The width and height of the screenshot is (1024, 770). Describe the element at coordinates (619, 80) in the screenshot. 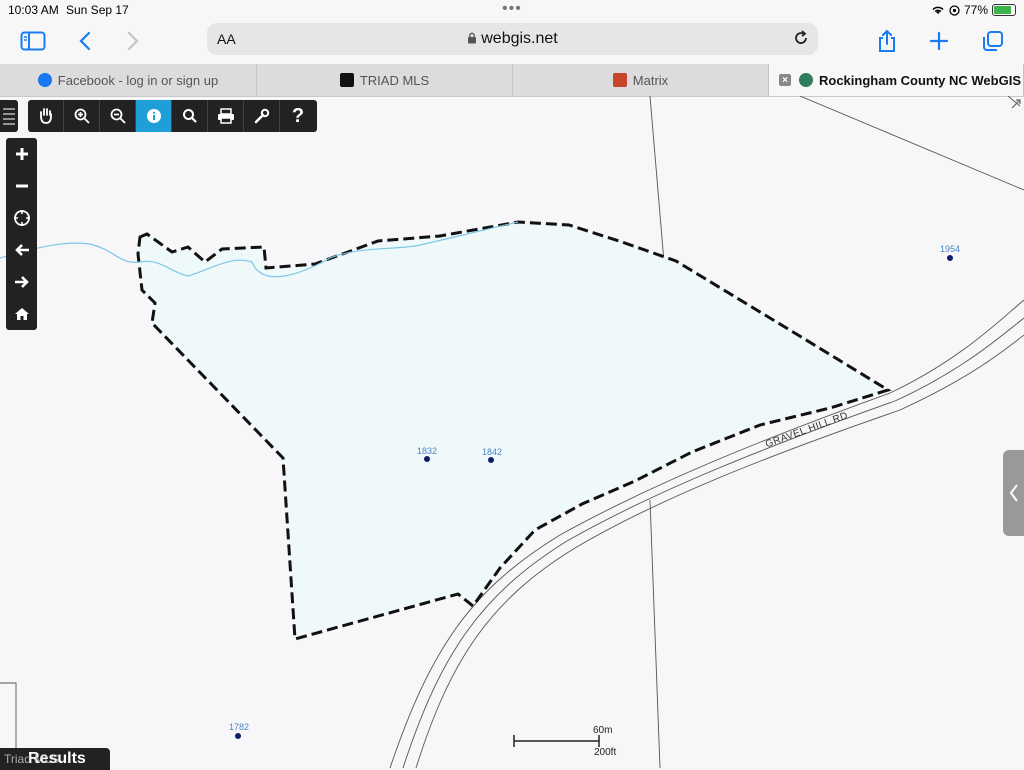

I see `matrix-icon` at that location.